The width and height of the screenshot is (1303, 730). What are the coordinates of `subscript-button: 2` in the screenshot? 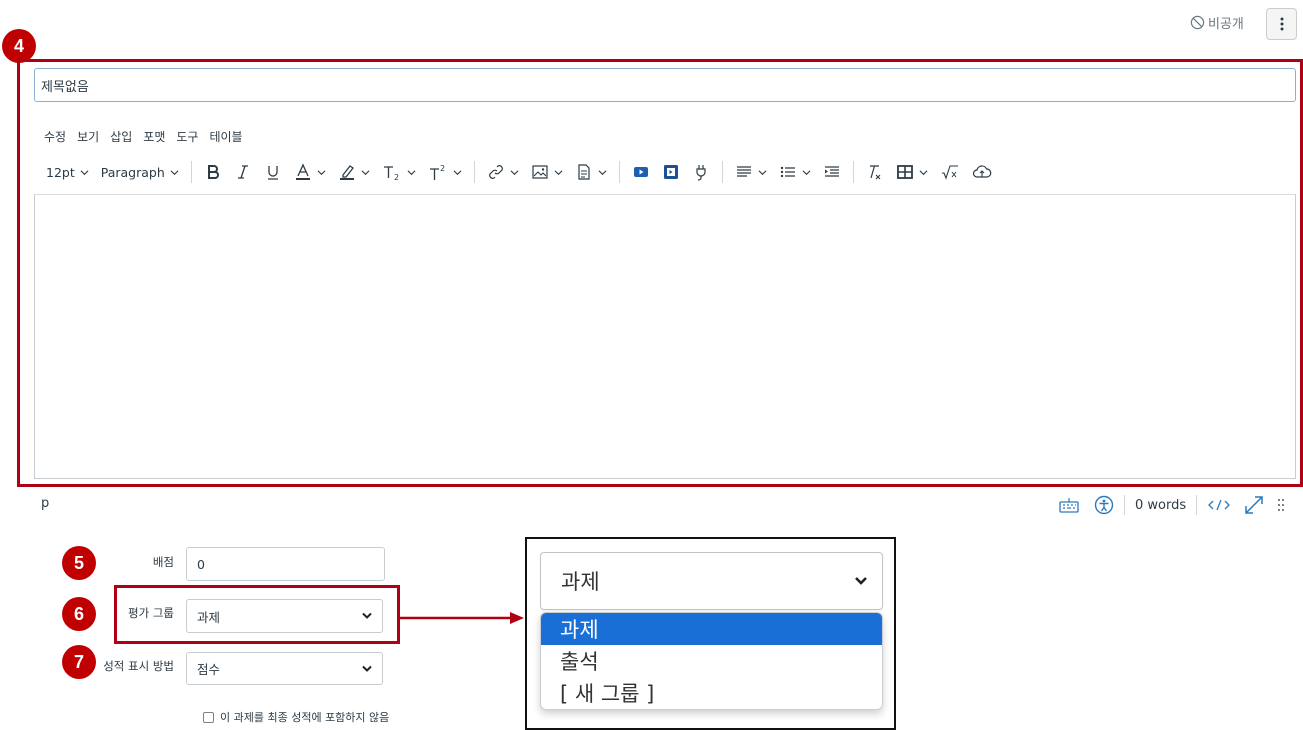 It's located at (399, 172).